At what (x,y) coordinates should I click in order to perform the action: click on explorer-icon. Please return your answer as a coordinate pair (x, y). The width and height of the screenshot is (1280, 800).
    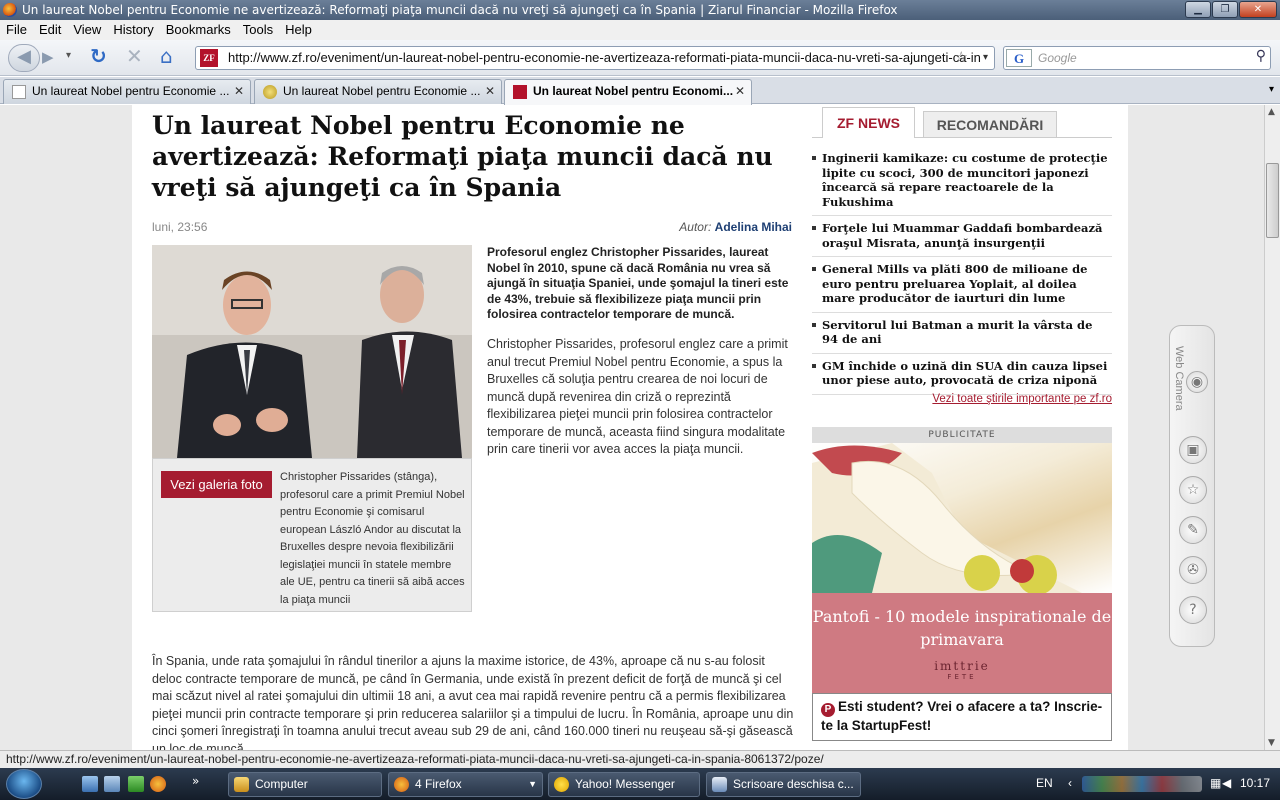
    Looking at the image, I should click on (112, 784).